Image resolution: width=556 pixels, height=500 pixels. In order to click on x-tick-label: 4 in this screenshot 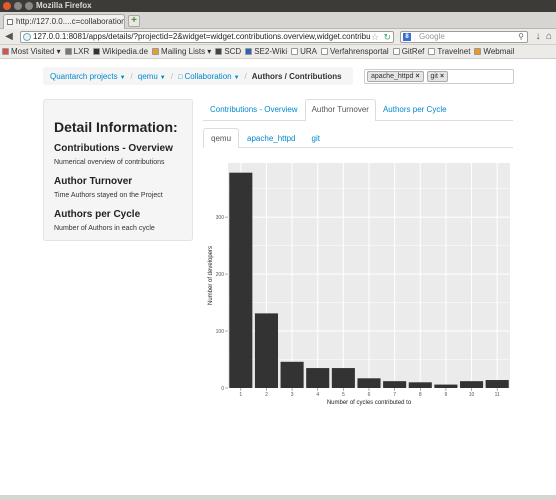, I will do `click(317, 395)`.